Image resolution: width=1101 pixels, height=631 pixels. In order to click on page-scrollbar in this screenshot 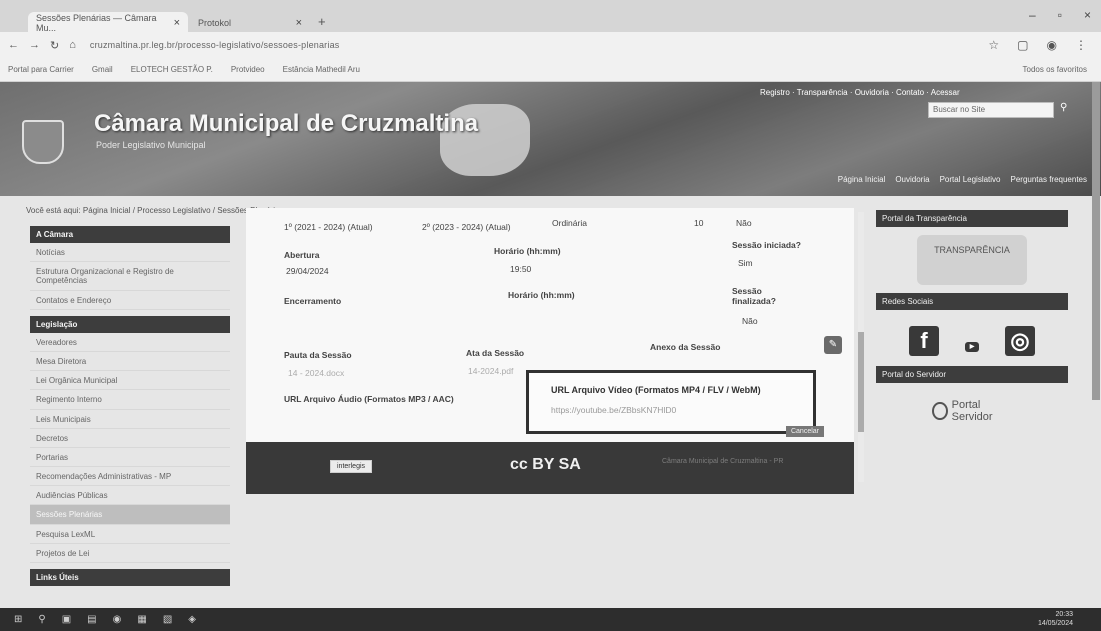, I will do `click(1096, 241)`.